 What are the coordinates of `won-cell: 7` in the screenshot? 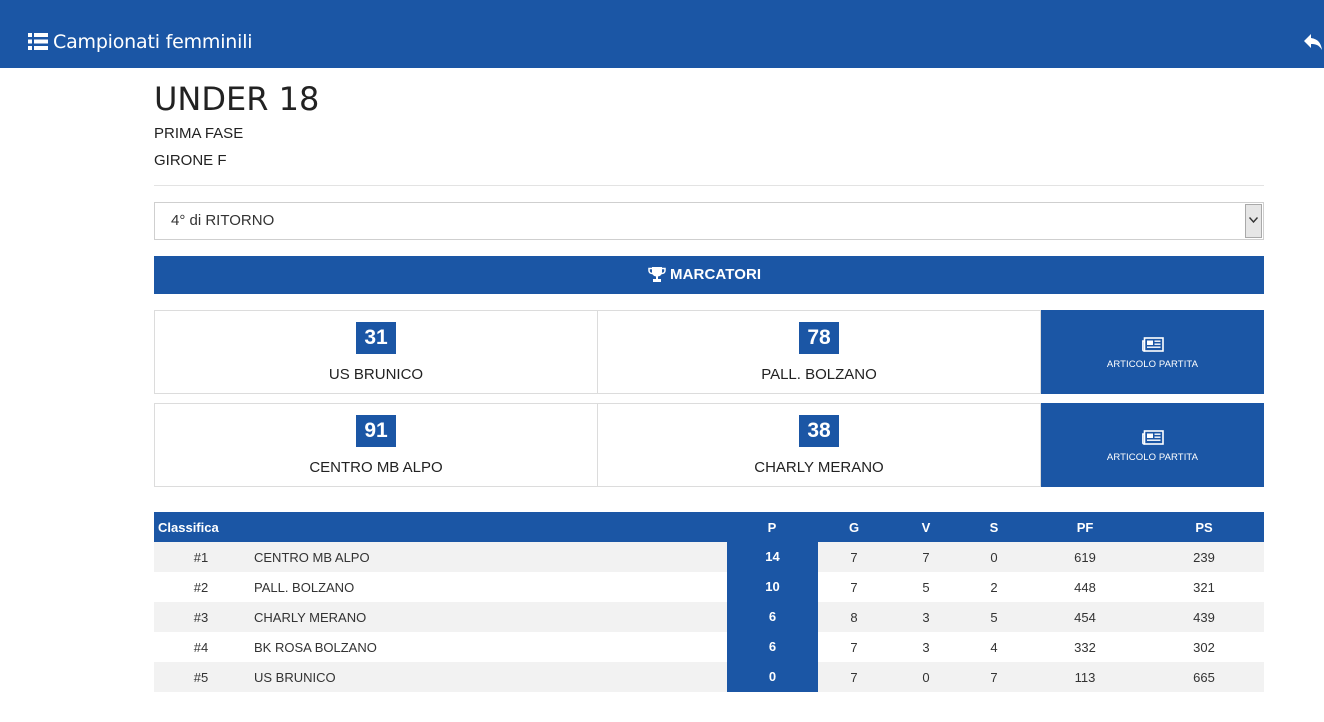 It's located at (926, 557).